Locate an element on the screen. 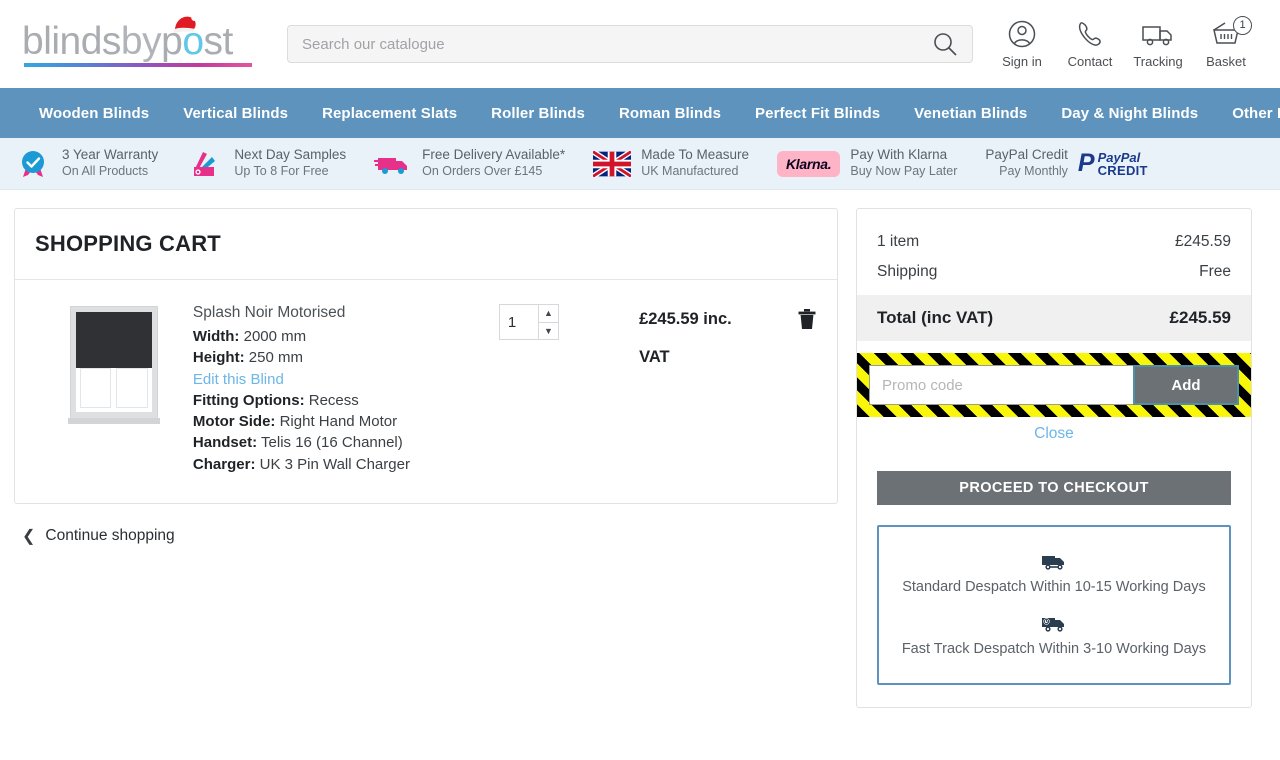 The image size is (1280, 760). summary-row-items: 1 item £245.59 is located at coordinates (1054, 242).